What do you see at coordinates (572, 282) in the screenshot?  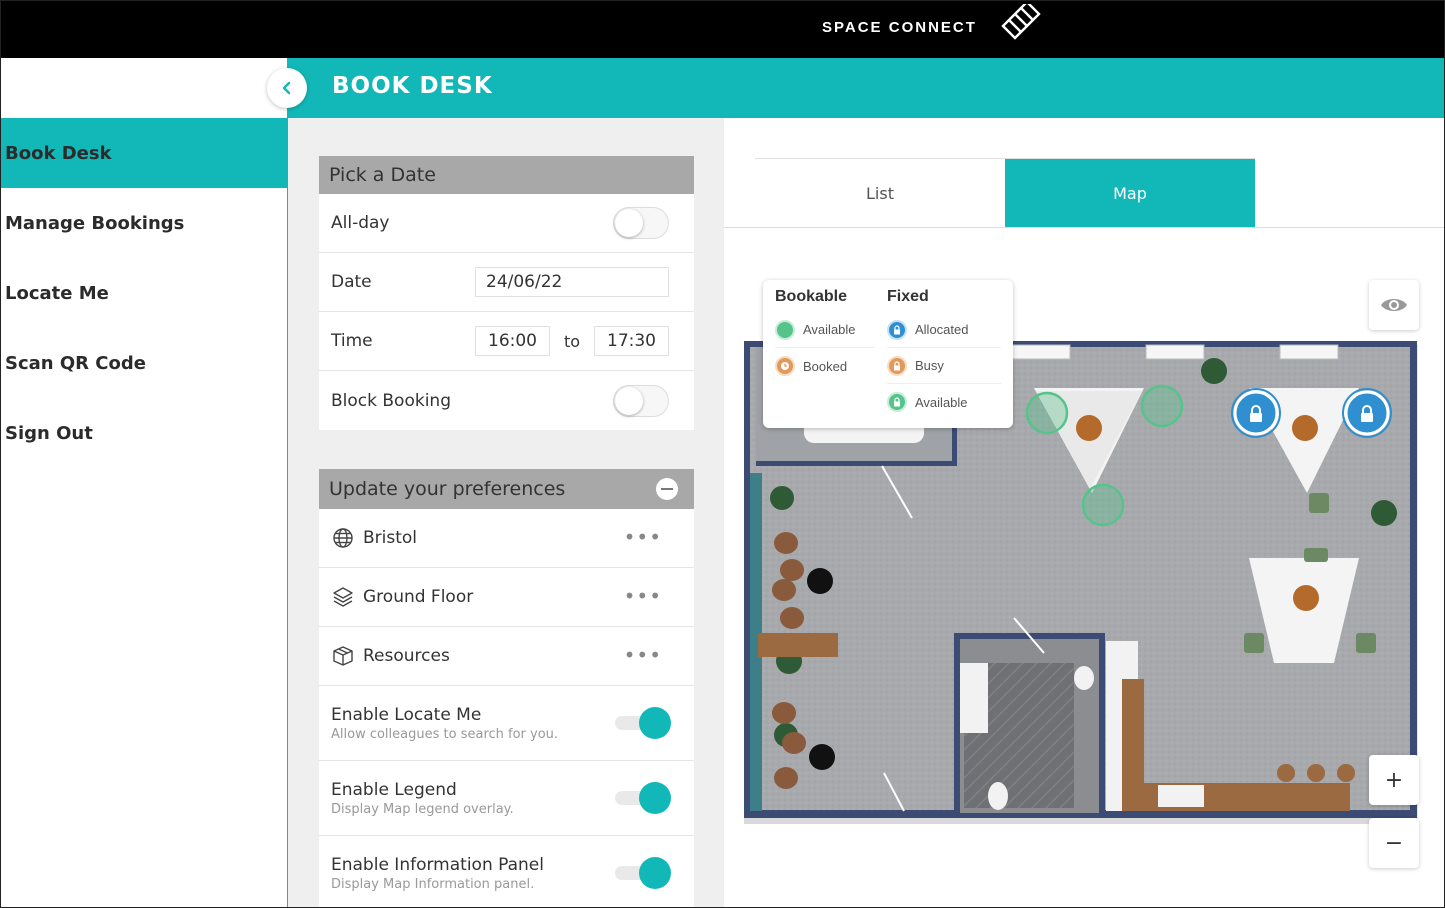 I see `date-input: 24/06/22` at bounding box center [572, 282].